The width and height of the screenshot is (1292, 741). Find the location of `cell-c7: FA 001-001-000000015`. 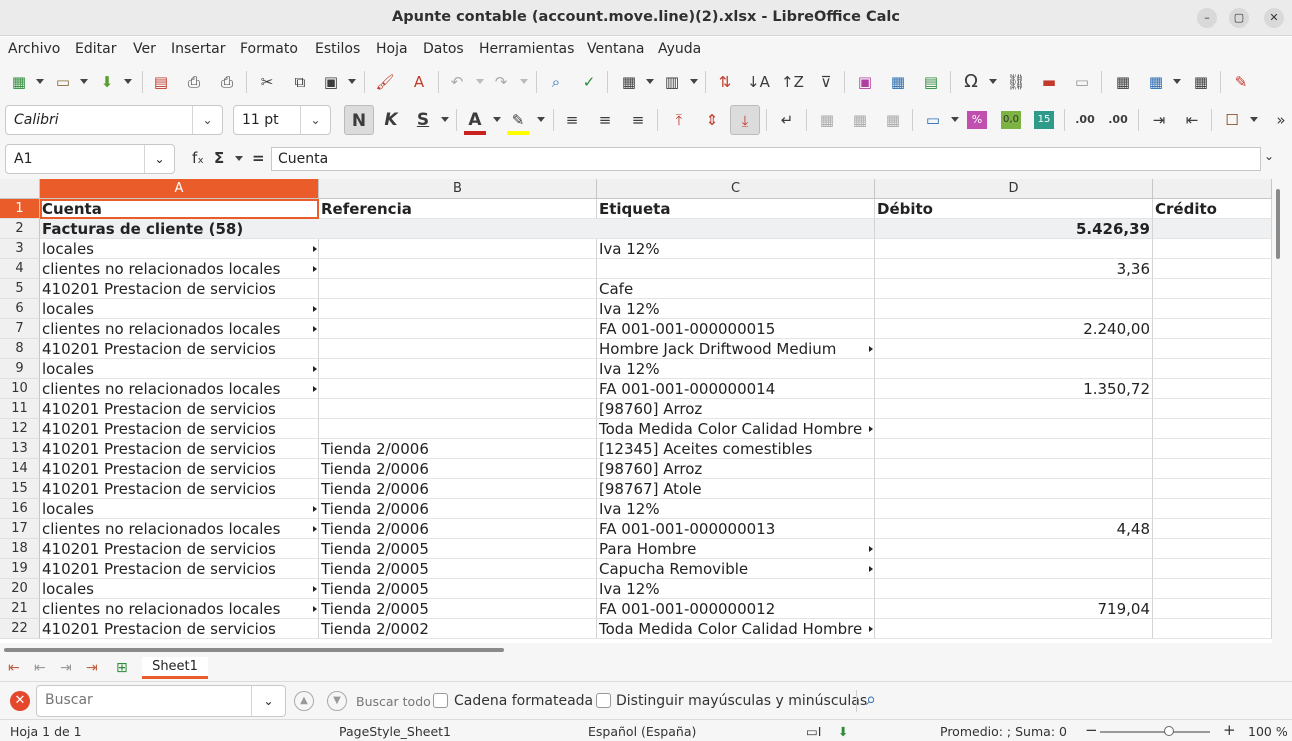

cell-c7: FA 001-001-000000015 is located at coordinates (736, 329).